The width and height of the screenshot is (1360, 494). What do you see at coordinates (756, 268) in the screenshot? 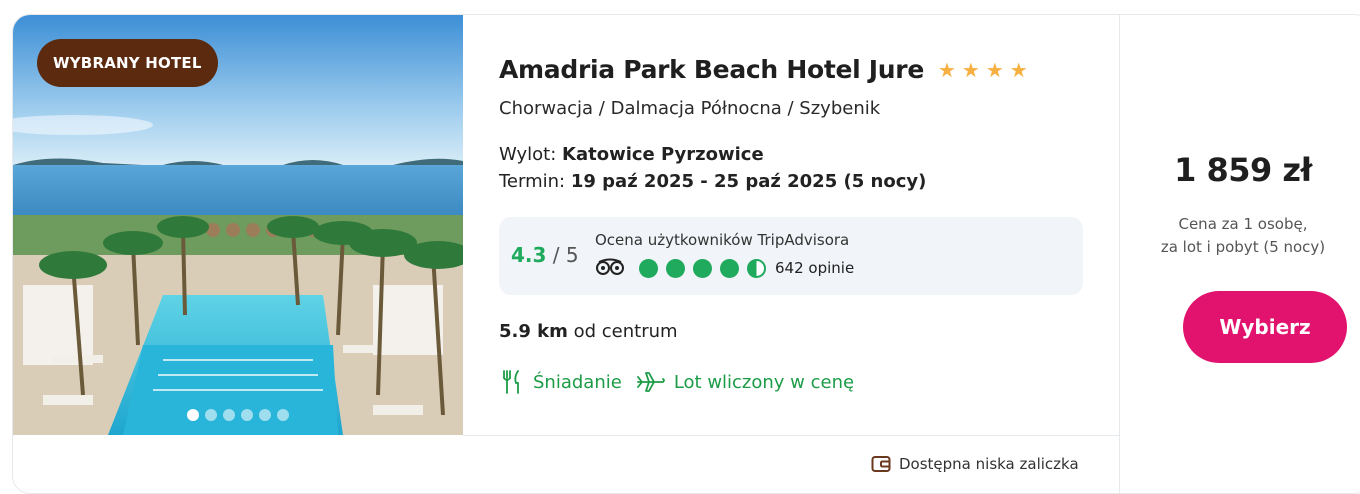
I see `rating-bubble-half` at bounding box center [756, 268].